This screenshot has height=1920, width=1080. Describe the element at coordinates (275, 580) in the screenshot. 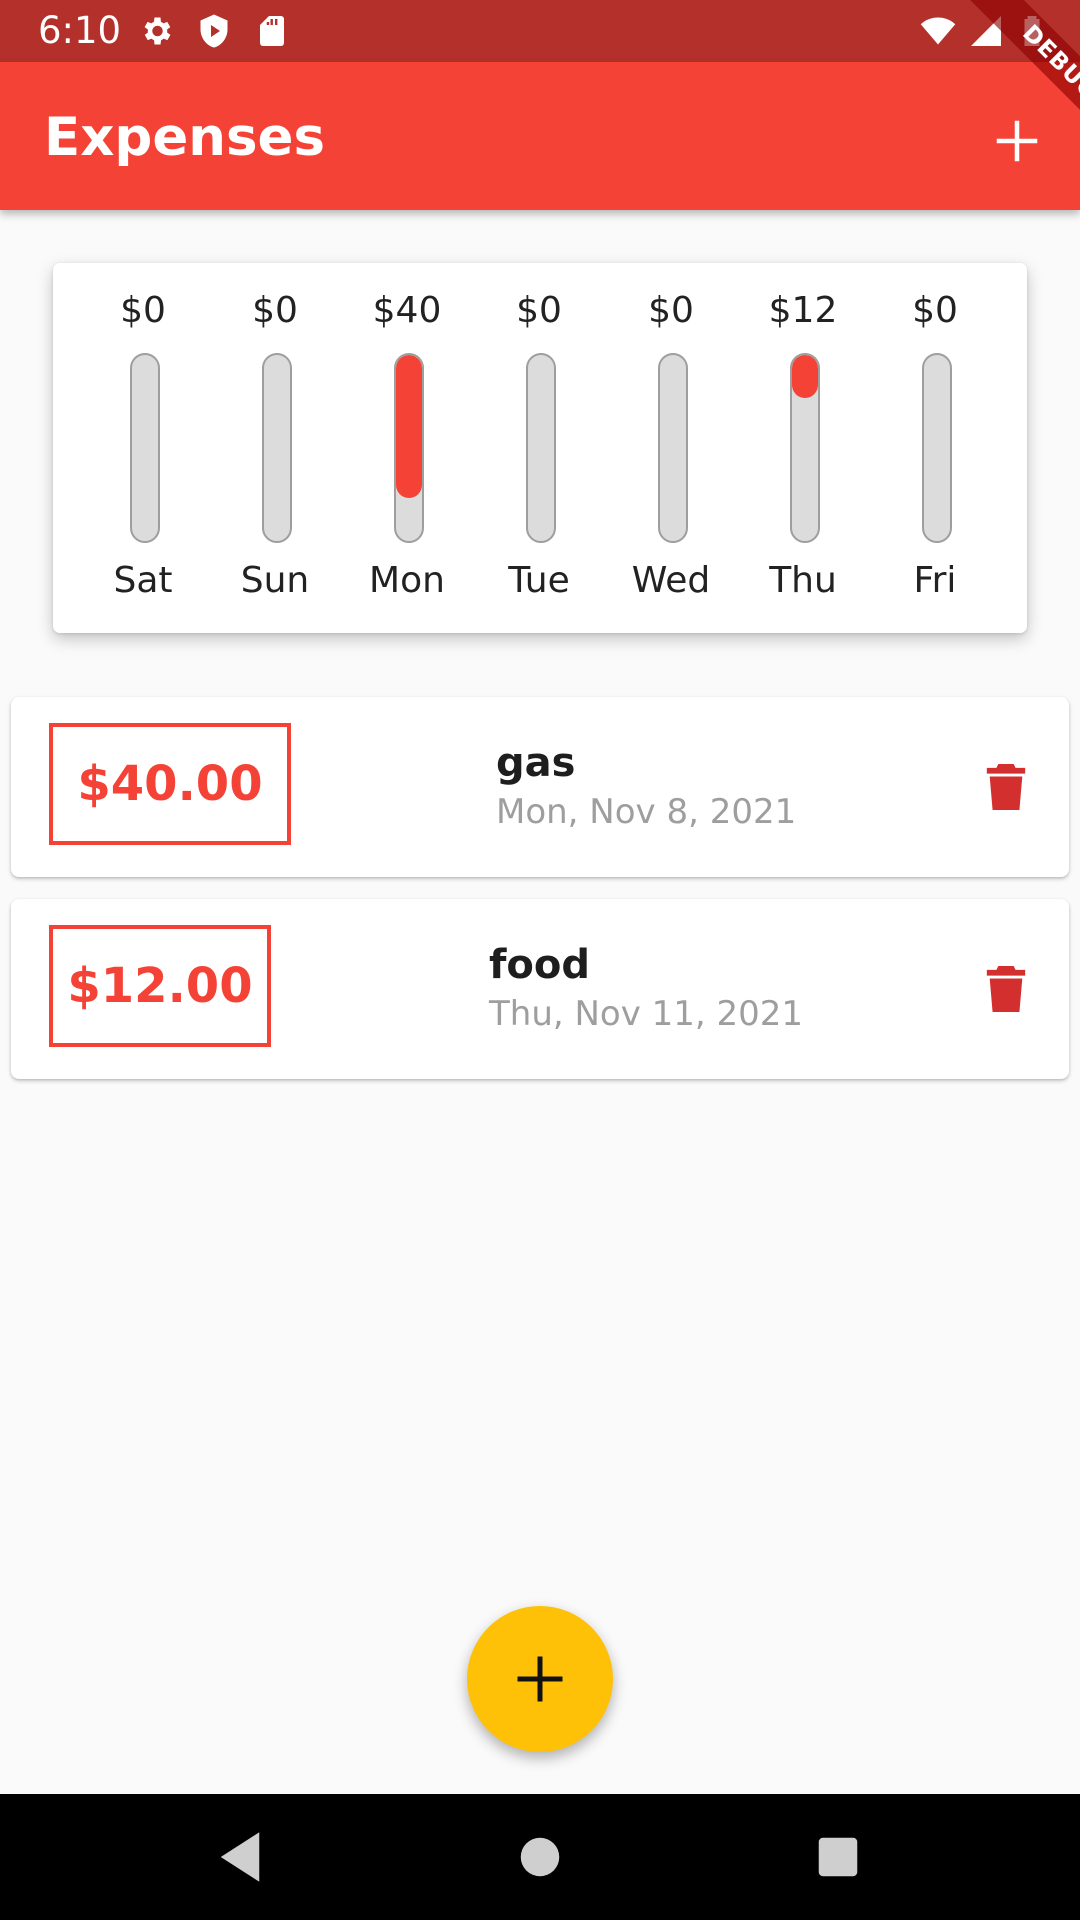

I see `chart-bar-day: Sun` at that location.